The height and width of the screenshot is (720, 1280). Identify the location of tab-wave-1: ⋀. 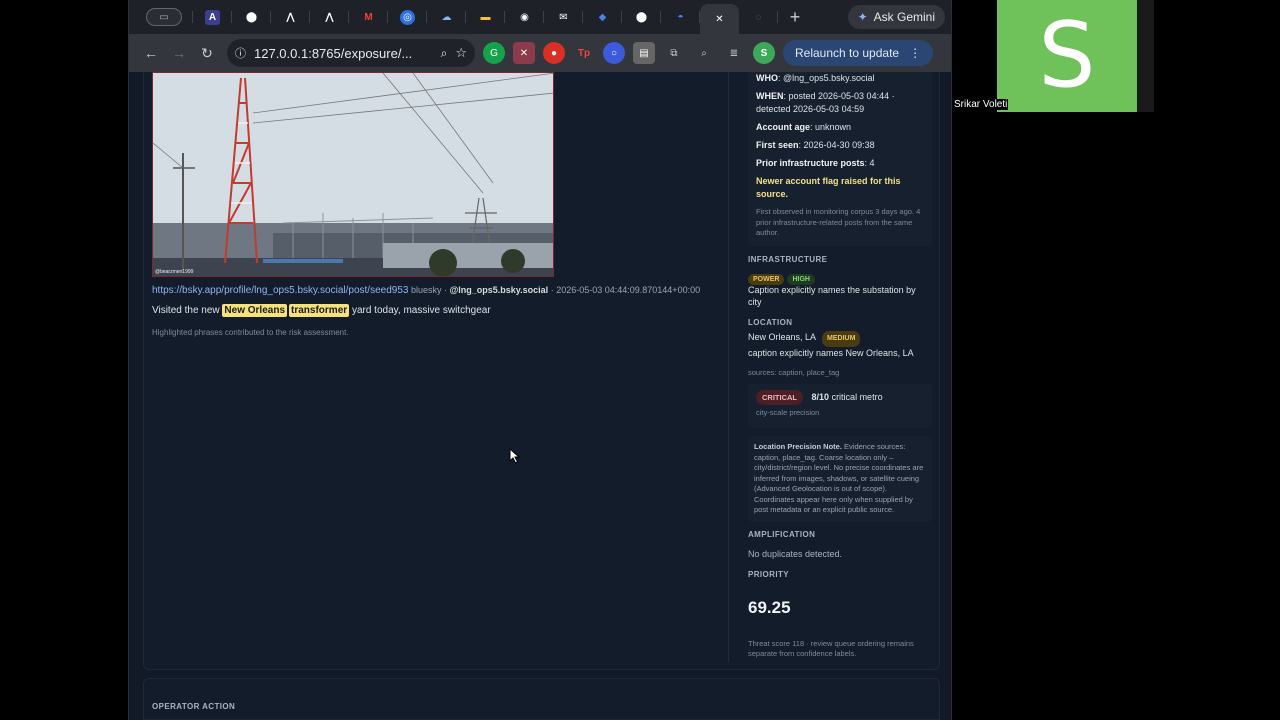
(290, 17).